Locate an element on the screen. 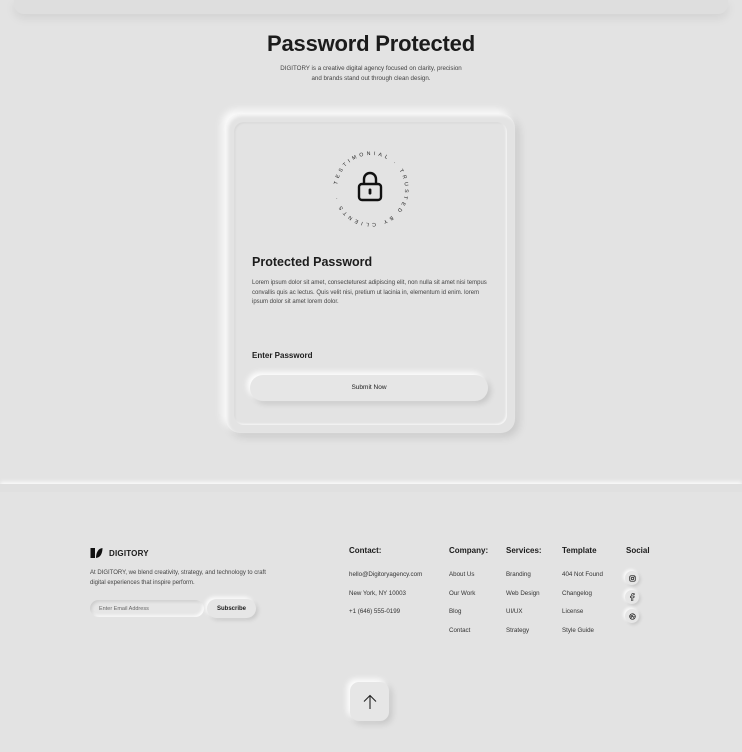 This screenshot has width=742, height=752. company-list: About Us Our Work Blog Contact is located at coordinates (462, 608).